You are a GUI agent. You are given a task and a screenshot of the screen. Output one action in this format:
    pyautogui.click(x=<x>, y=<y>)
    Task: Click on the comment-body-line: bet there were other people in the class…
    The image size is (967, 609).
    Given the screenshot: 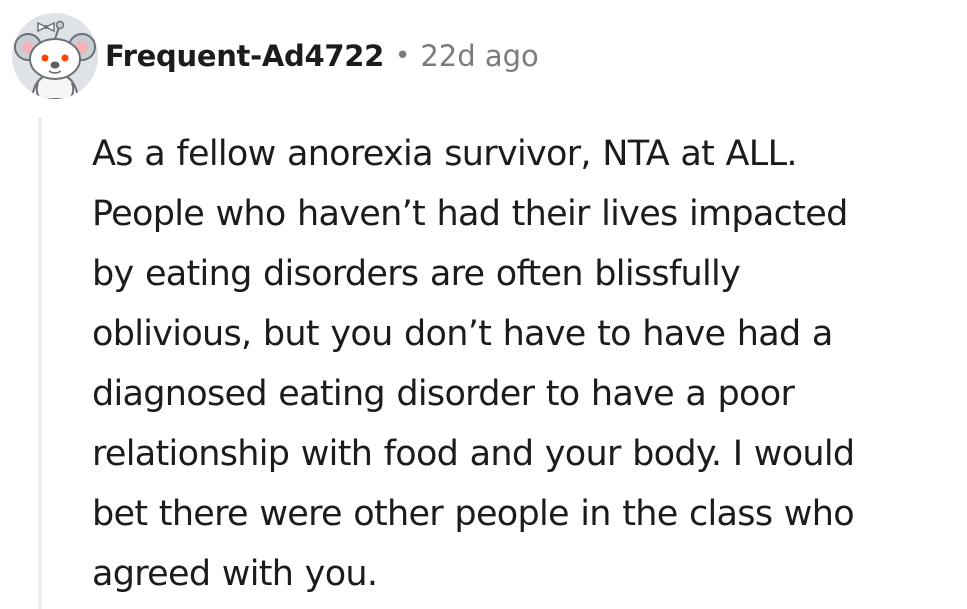 What is the action you would take?
    pyautogui.click(x=473, y=514)
    